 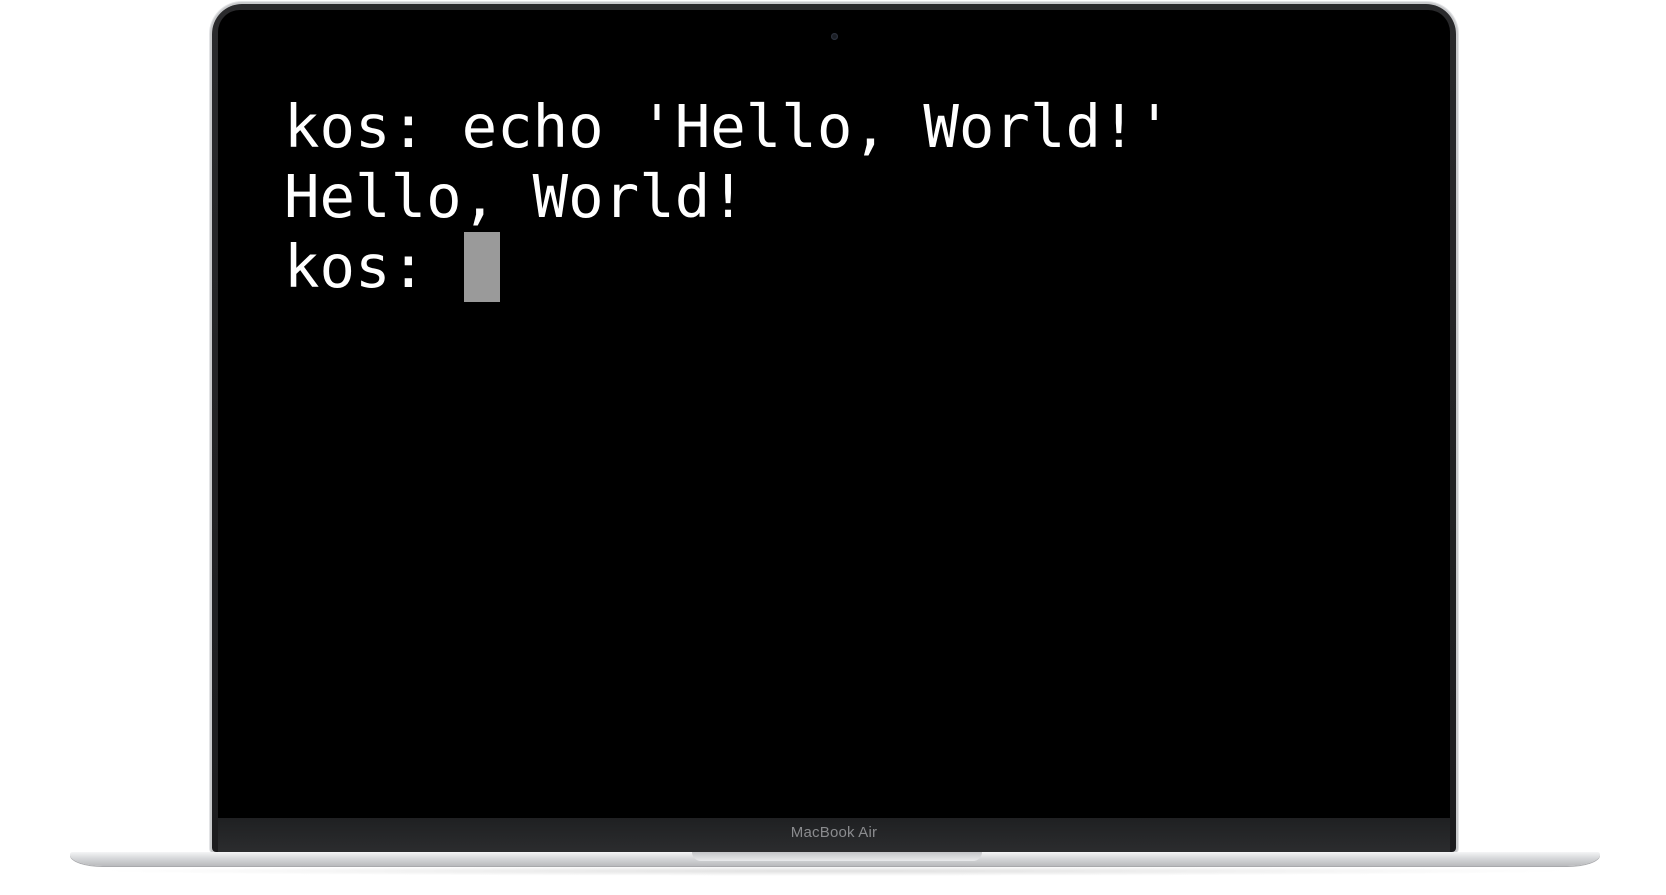 What do you see at coordinates (834, 832) in the screenshot?
I see `model-label: MacBook Air` at bounding box center [834, 832].